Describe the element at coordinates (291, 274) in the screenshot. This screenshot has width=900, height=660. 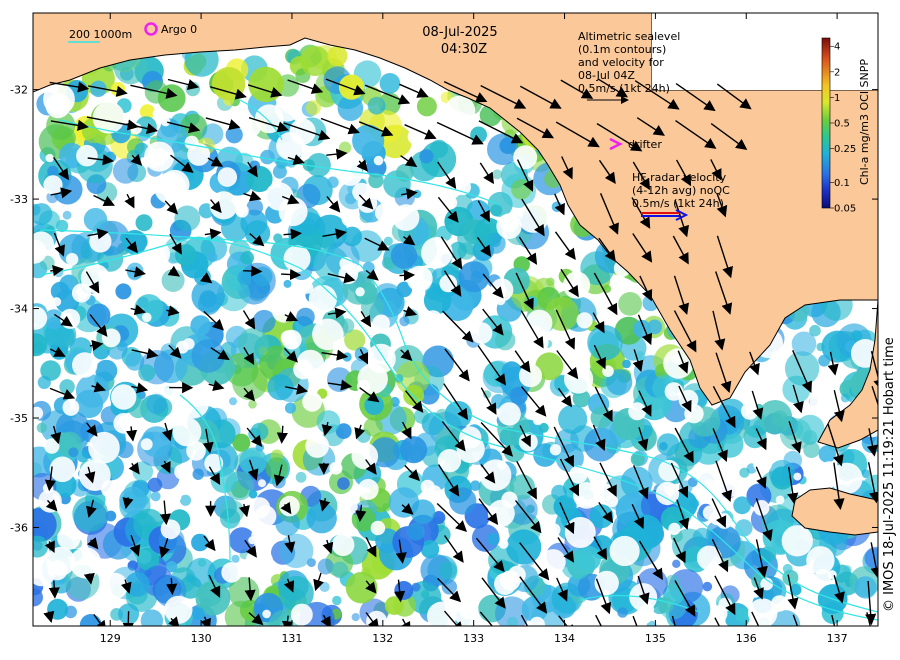
I see `velocity-arrow` at that location.